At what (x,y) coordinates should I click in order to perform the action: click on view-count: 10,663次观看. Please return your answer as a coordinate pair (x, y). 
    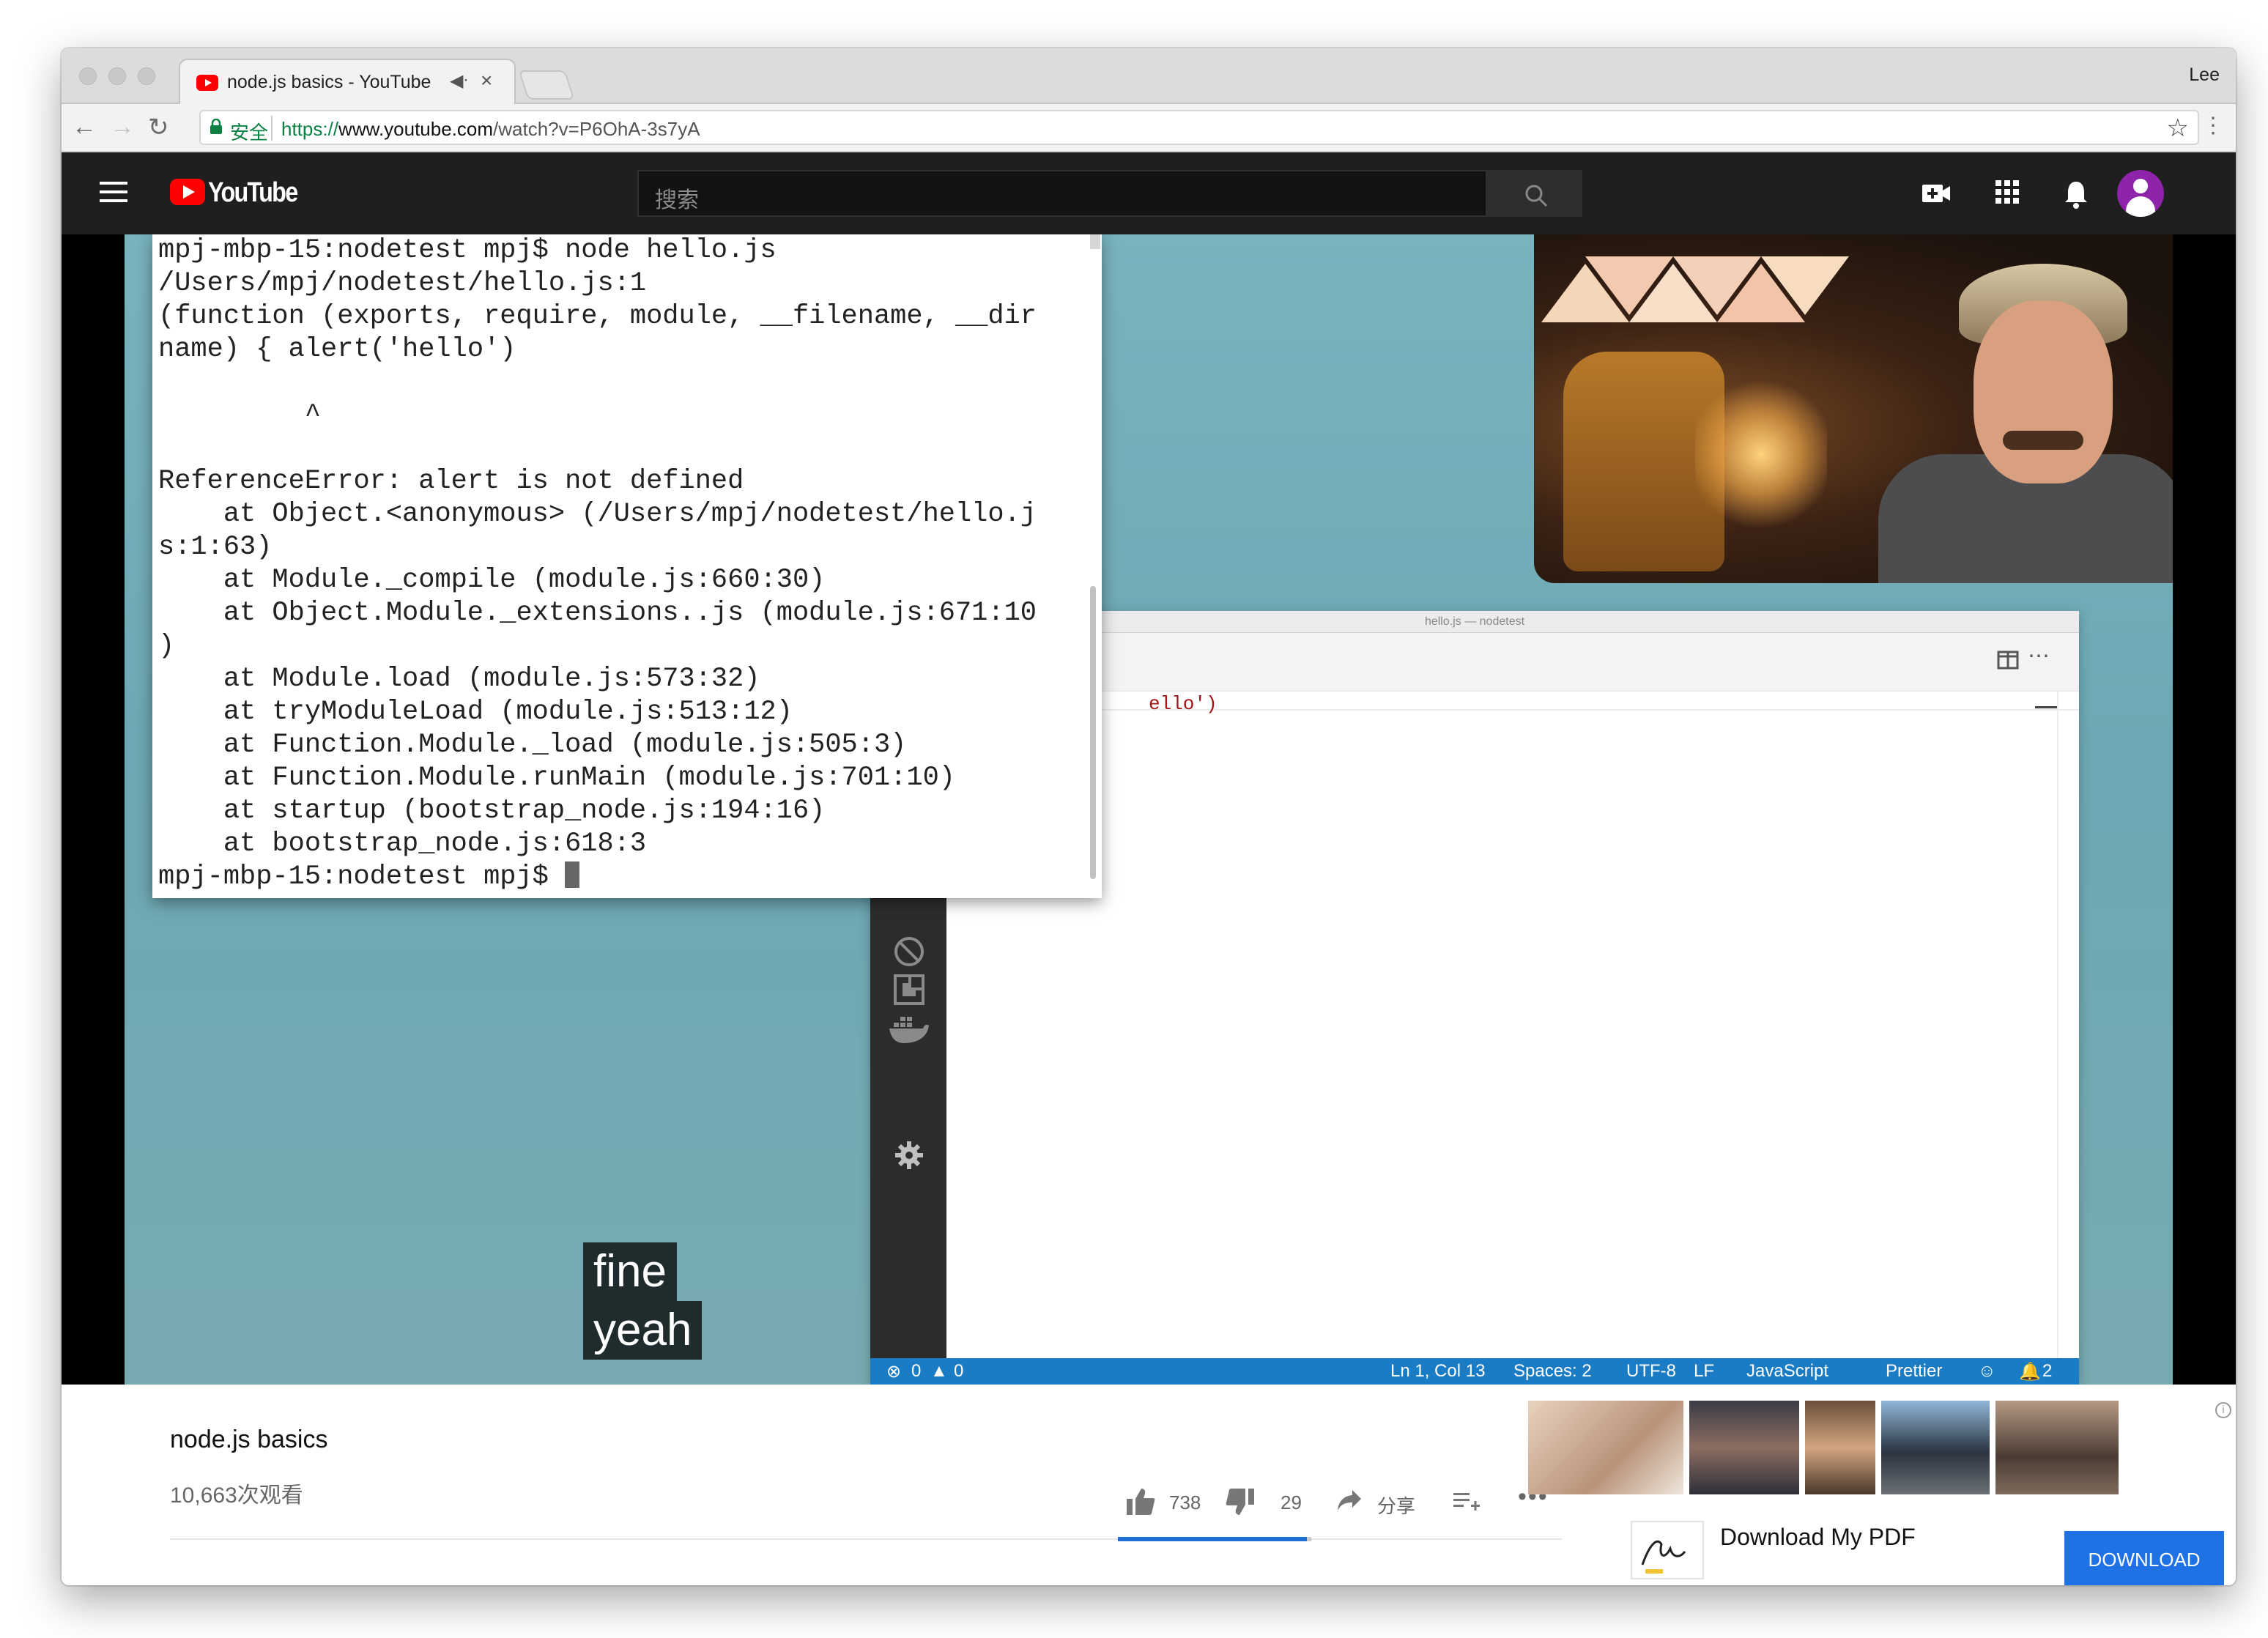
    Looking at the image, I should click on (237, 1495).